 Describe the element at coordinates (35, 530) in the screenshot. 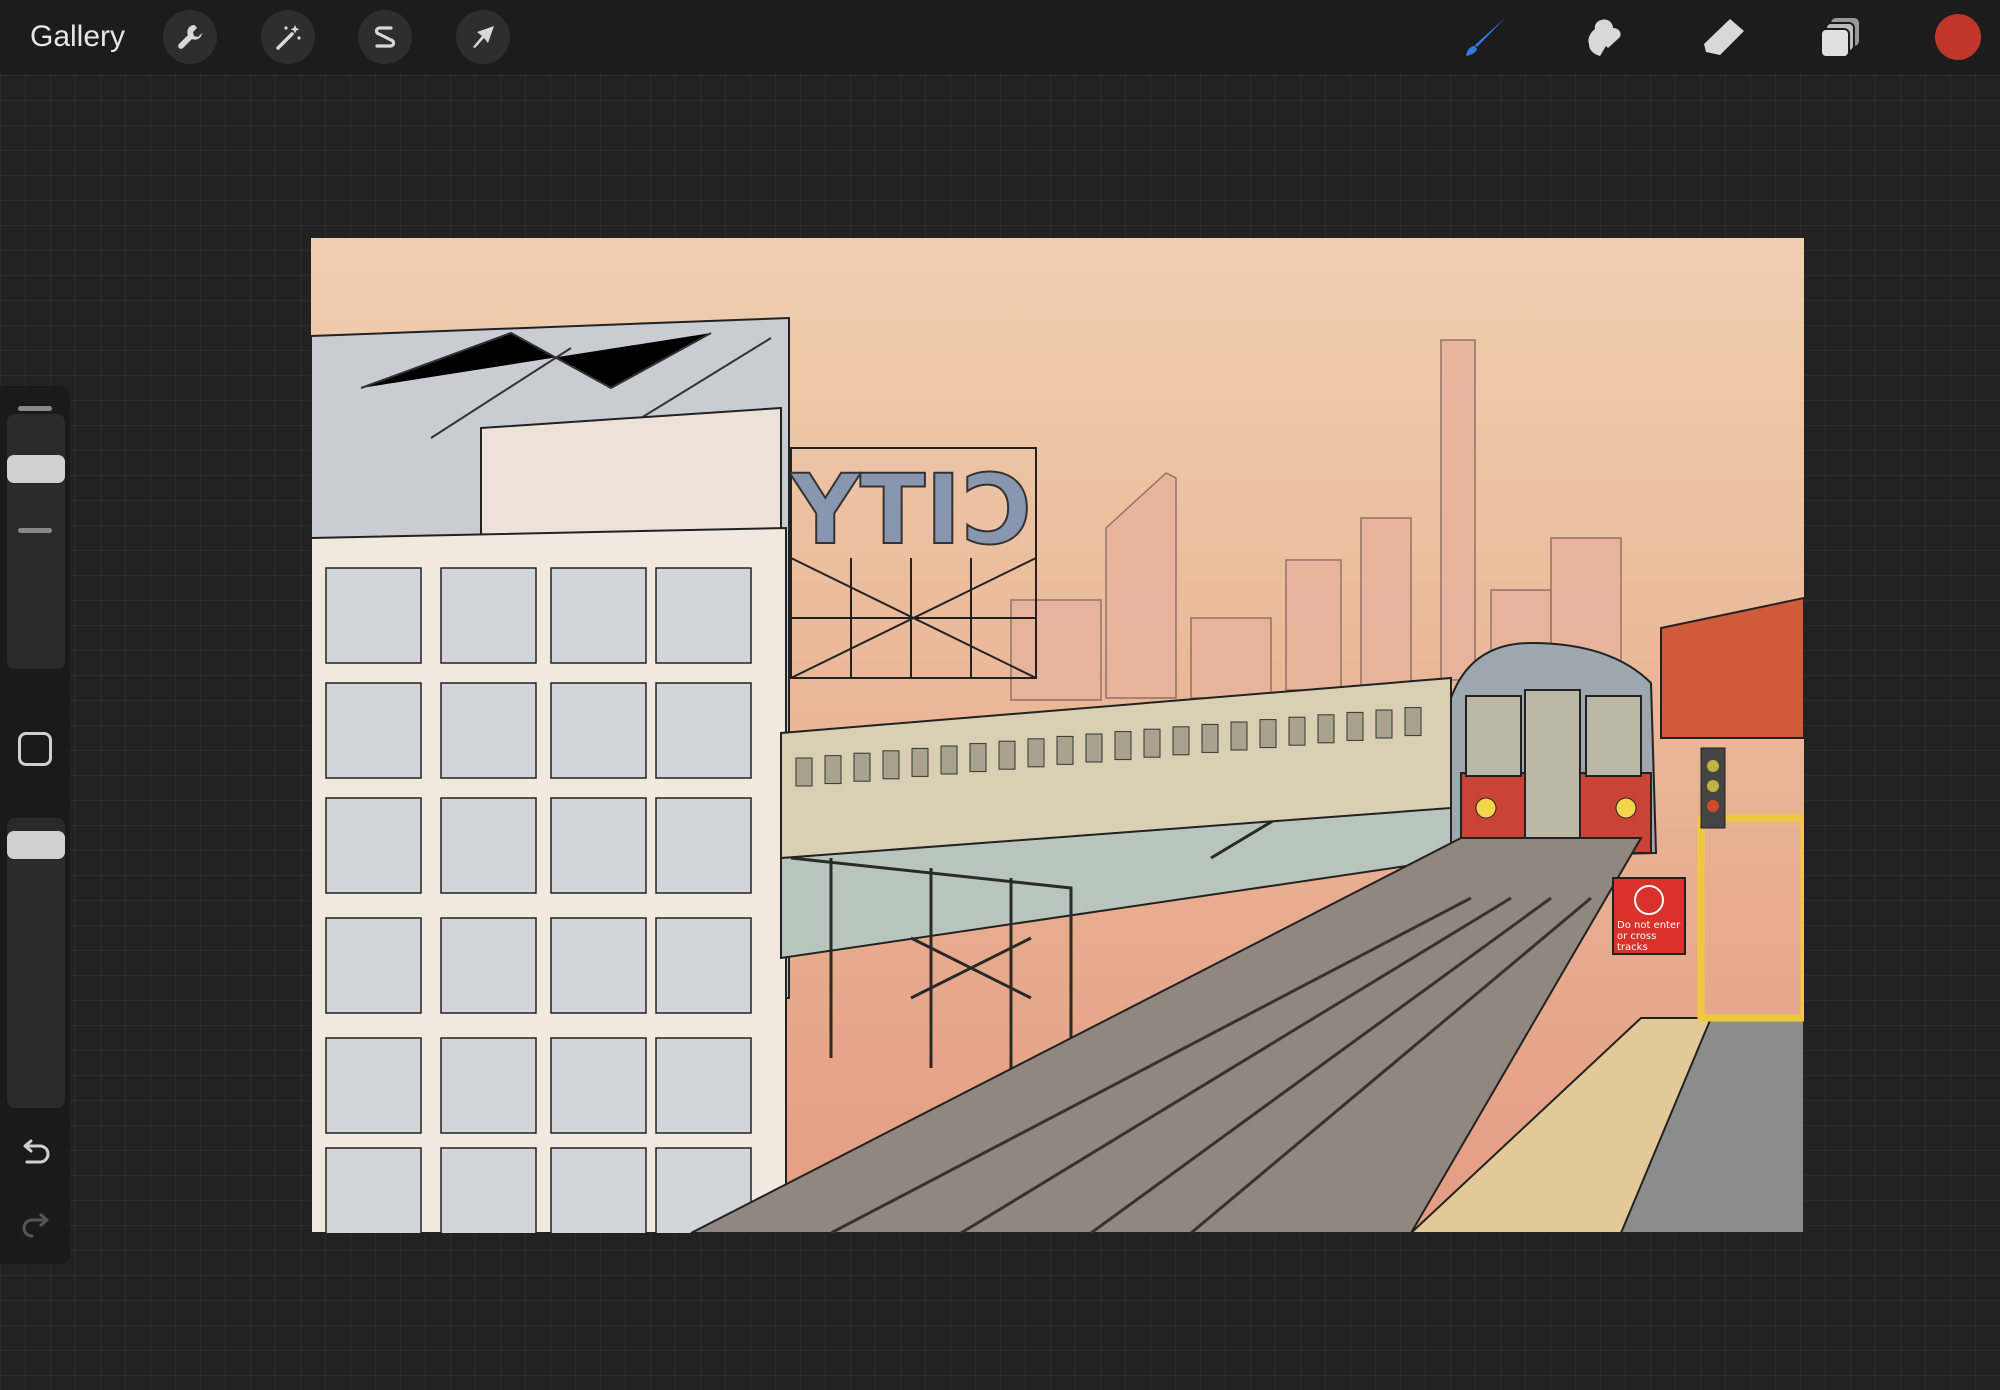

I see `size-tick-mid` at that location.